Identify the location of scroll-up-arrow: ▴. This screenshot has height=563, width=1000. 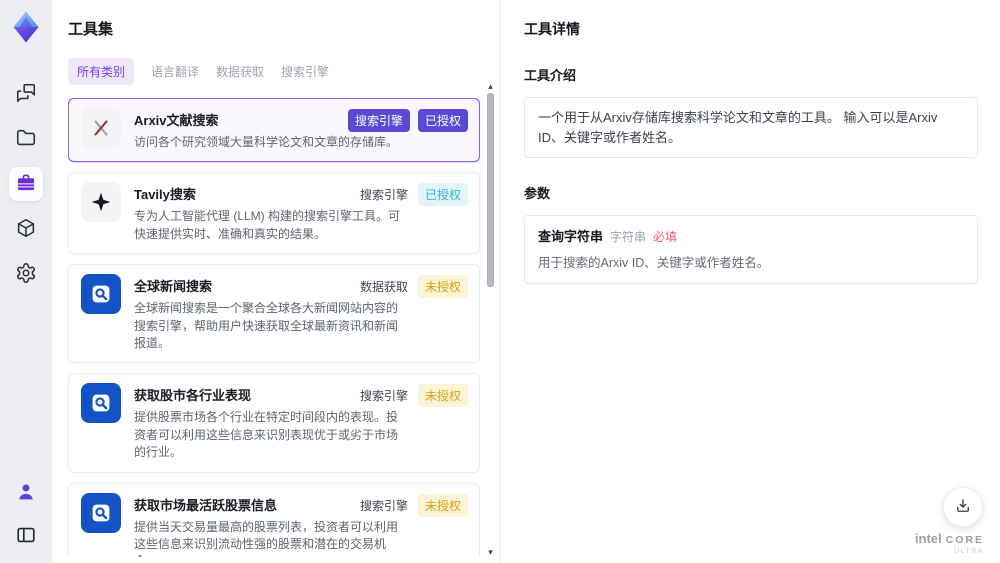
(490, 86).